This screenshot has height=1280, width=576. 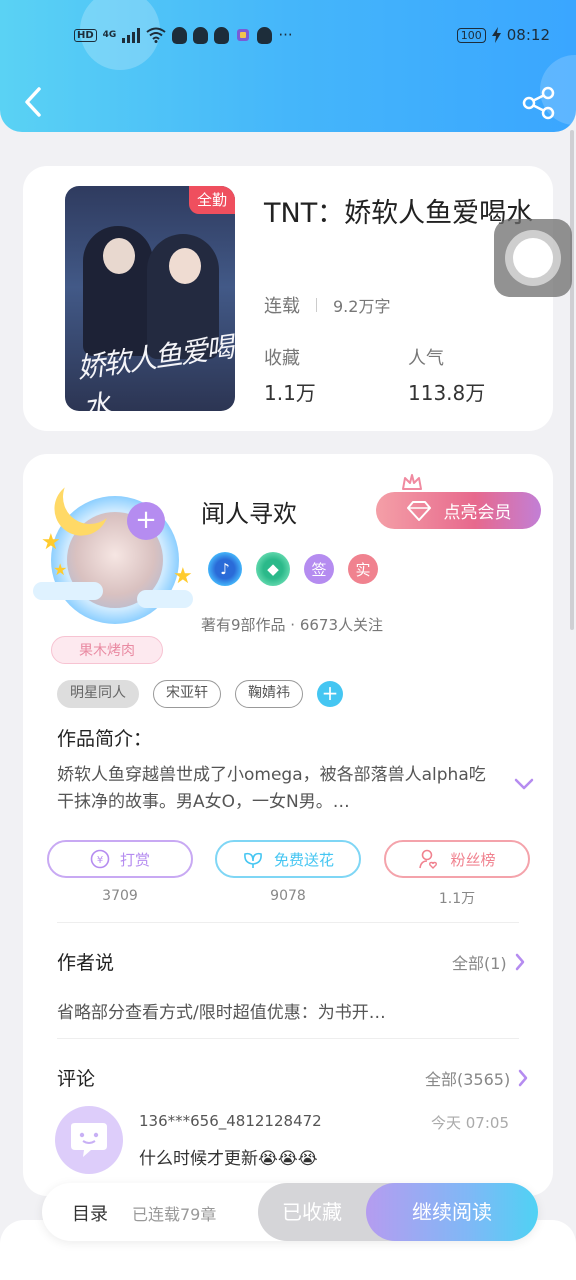 I want to click on flower-count: 9078, so click(x=288, y=896).